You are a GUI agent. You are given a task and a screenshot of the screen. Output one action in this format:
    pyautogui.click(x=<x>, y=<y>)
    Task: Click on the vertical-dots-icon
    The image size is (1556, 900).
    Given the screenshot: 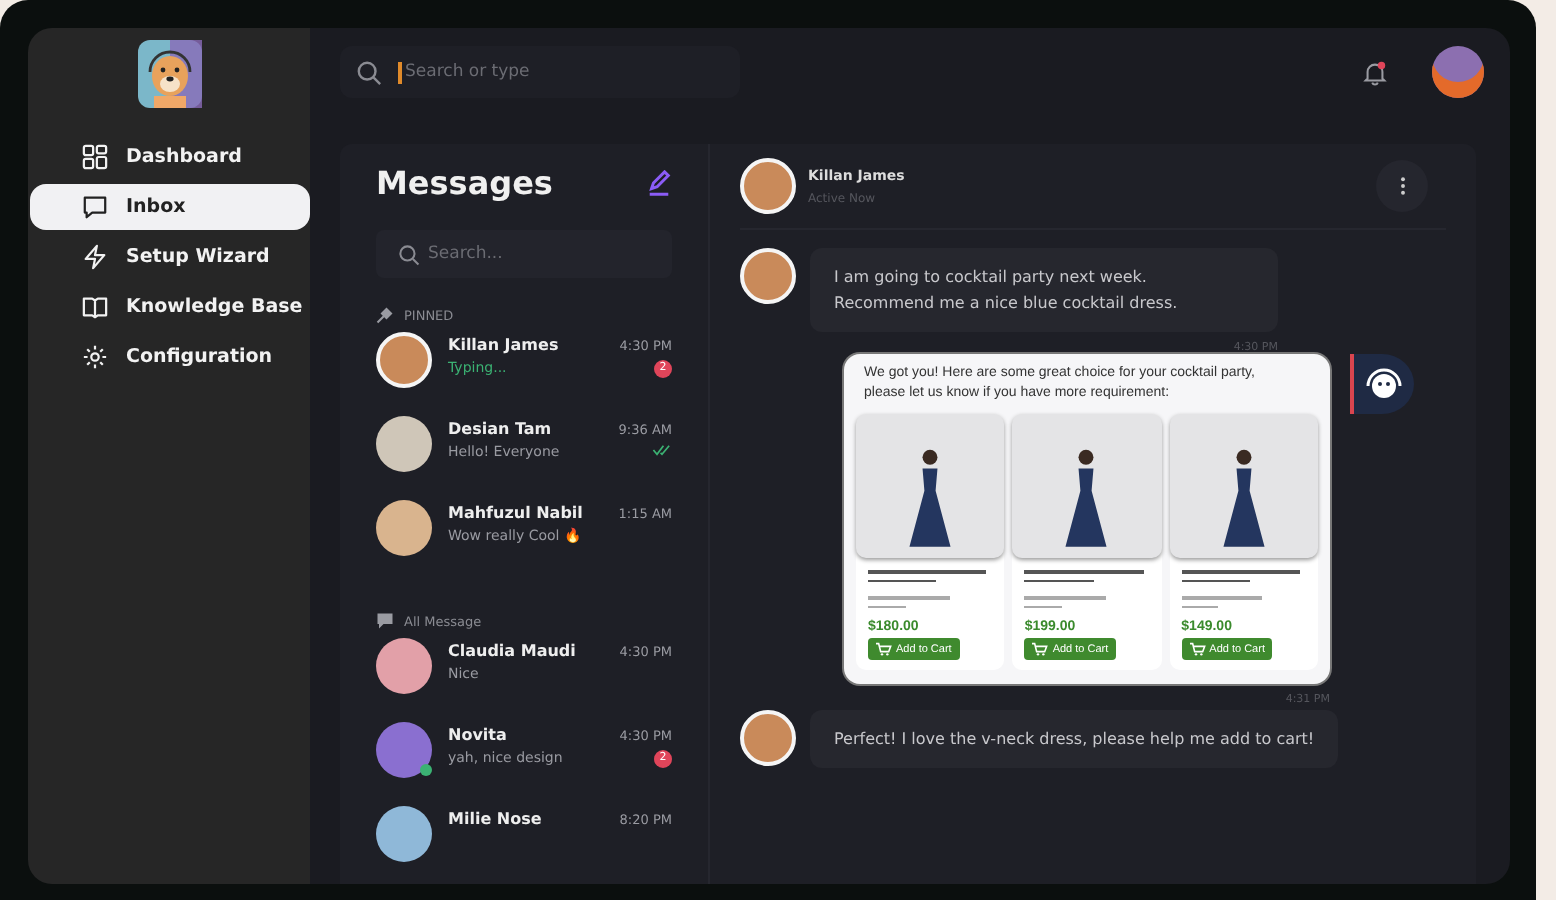 What is the action you would take?
    pyautogui.click(x=1402, y=186)
    